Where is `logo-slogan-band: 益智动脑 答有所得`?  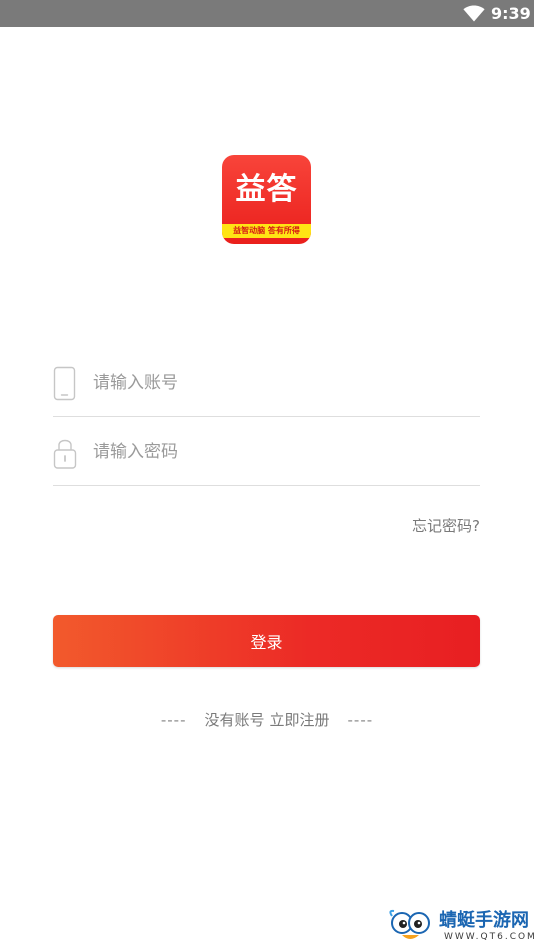 logo-slogan-band: 益智动脑 答有所得 is located at coordinates (266, 231).